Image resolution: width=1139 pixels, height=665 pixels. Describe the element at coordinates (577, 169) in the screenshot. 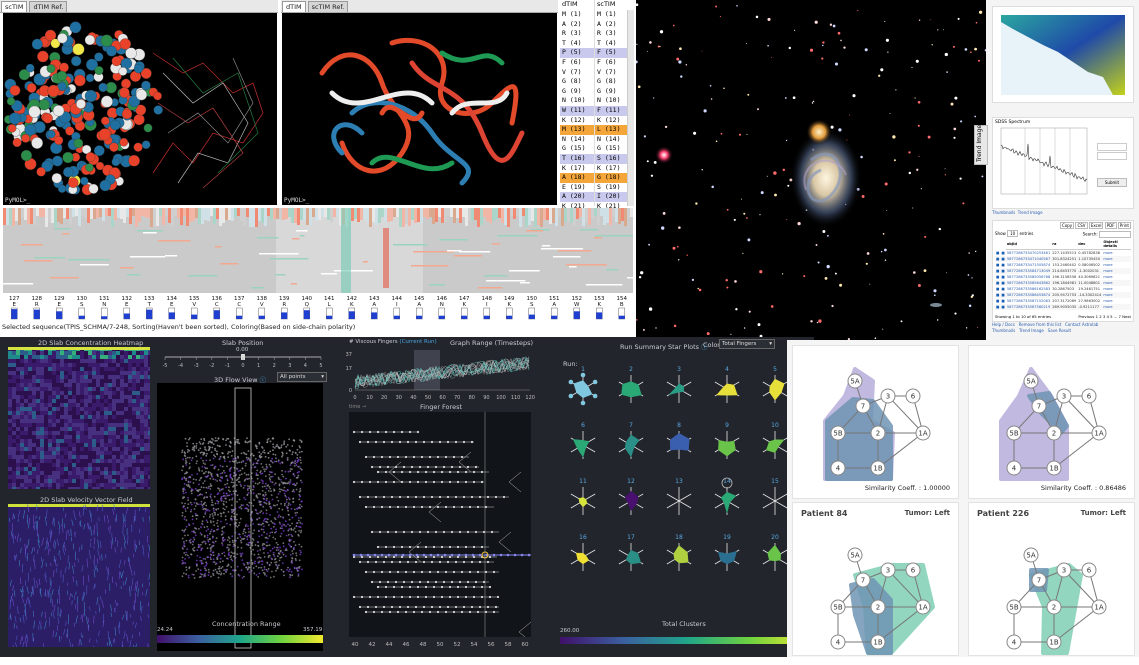

I see `sequence-row: K (17)` at that location.